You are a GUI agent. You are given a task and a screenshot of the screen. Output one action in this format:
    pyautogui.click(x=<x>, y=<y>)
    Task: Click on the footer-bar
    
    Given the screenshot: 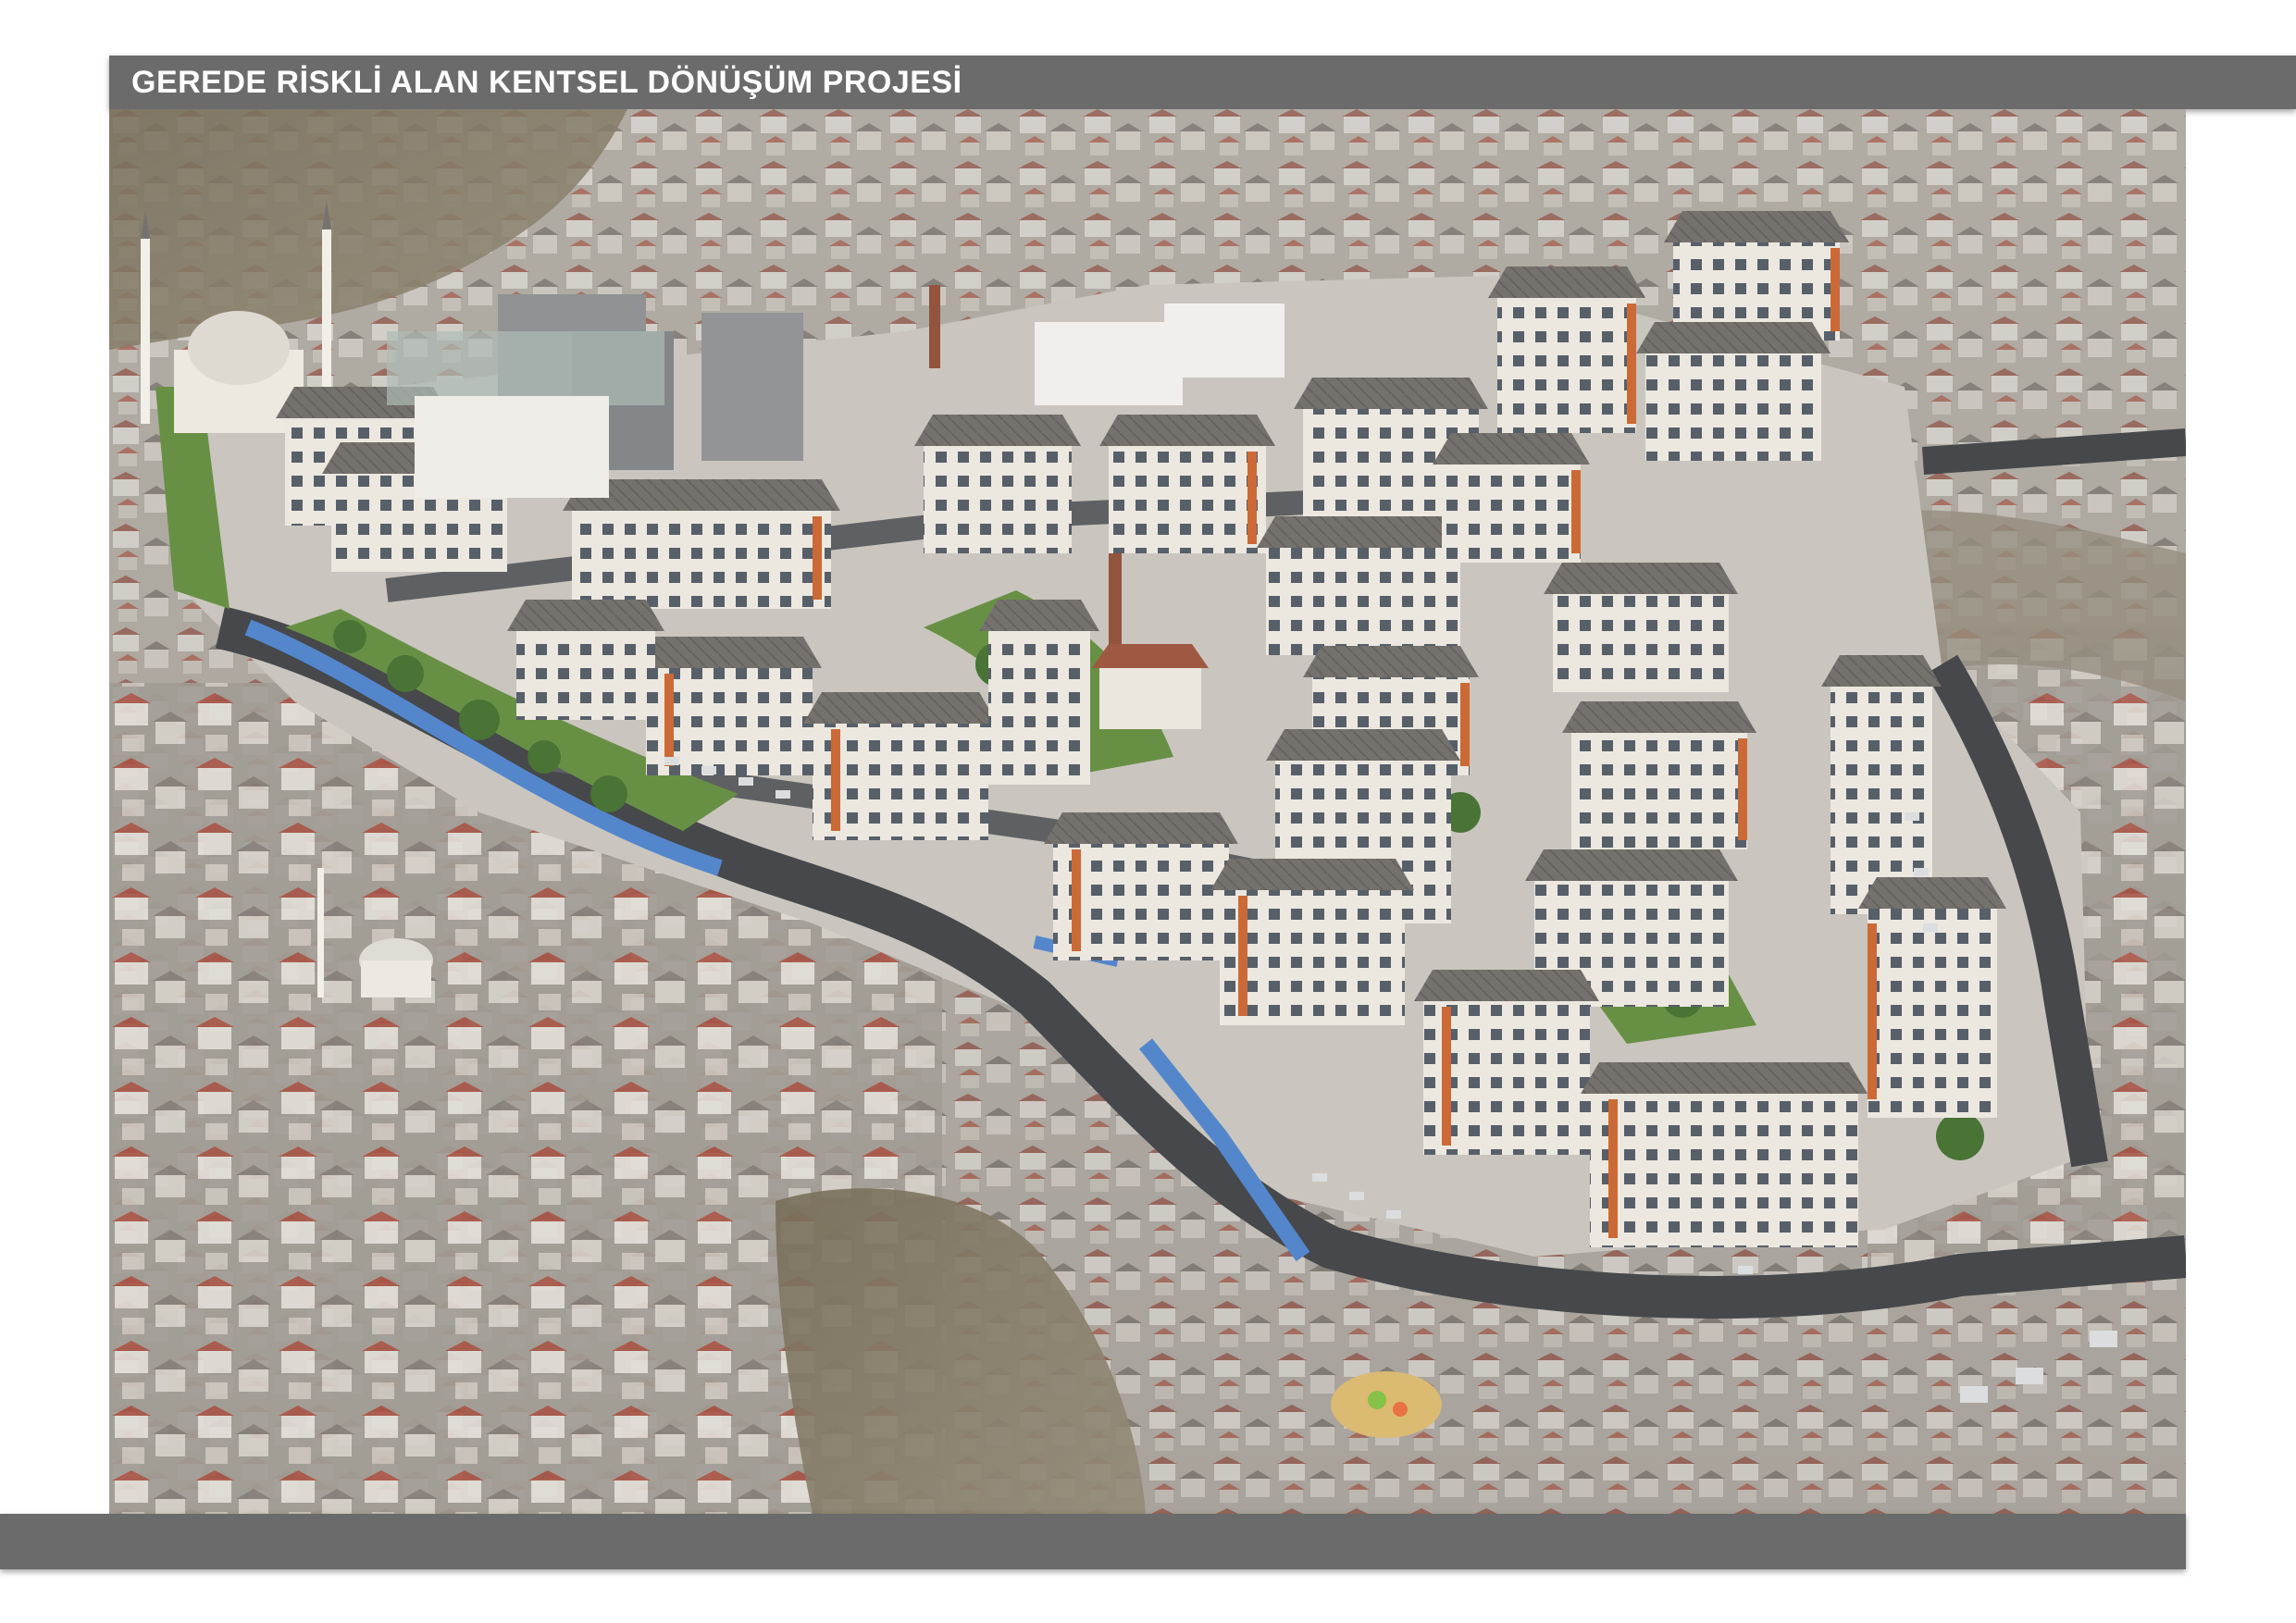 What is the action you would take?
    pyautogui.click(x=1093, y=1541)
    